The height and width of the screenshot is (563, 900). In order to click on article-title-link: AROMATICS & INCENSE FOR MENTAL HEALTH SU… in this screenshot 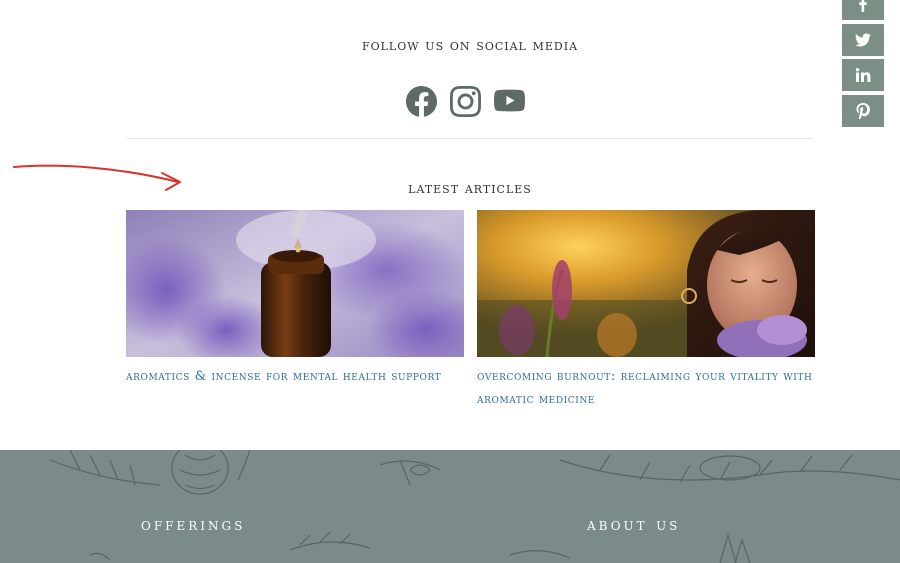, I will do `click(295, 376)`.